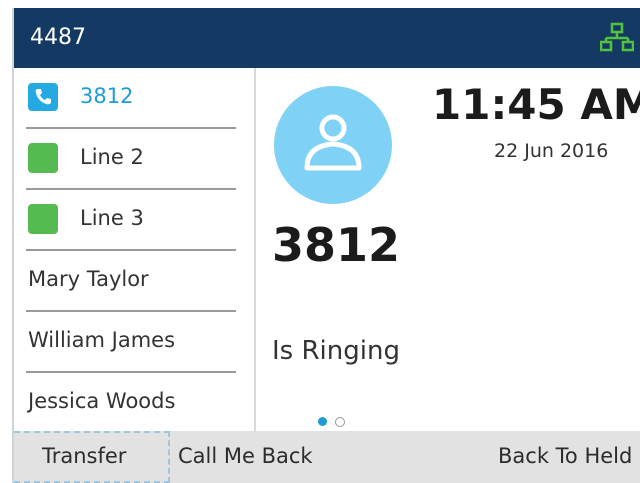 This screenshot has height=483, width=640. Describe the element at coordinates (322, 421) in the screenshot. I see `page-dot-current` at that location.